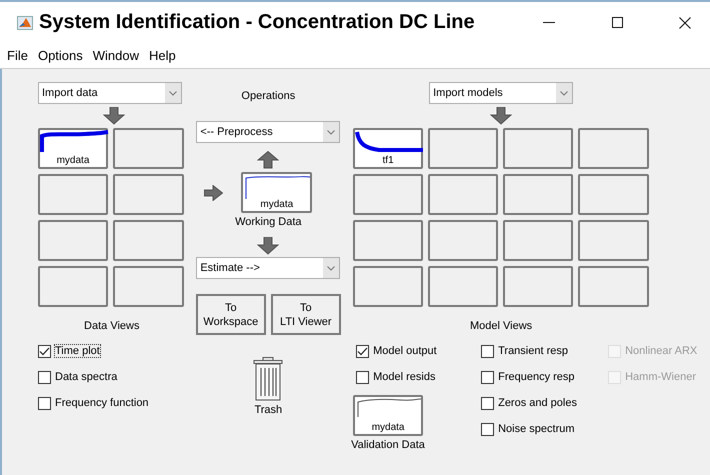 The width and height of the screenshot is (710, 475). I want to click on tile-caption: Validation Data, so click(388, 445).